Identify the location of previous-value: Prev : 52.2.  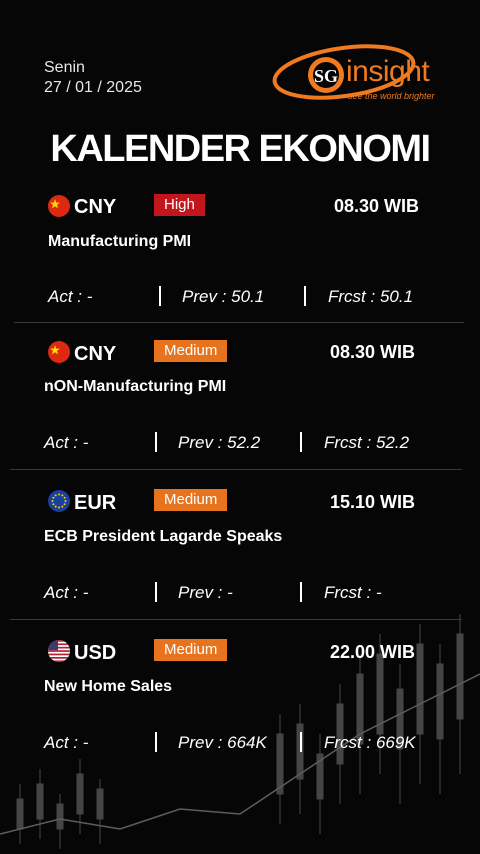
(219, 442).